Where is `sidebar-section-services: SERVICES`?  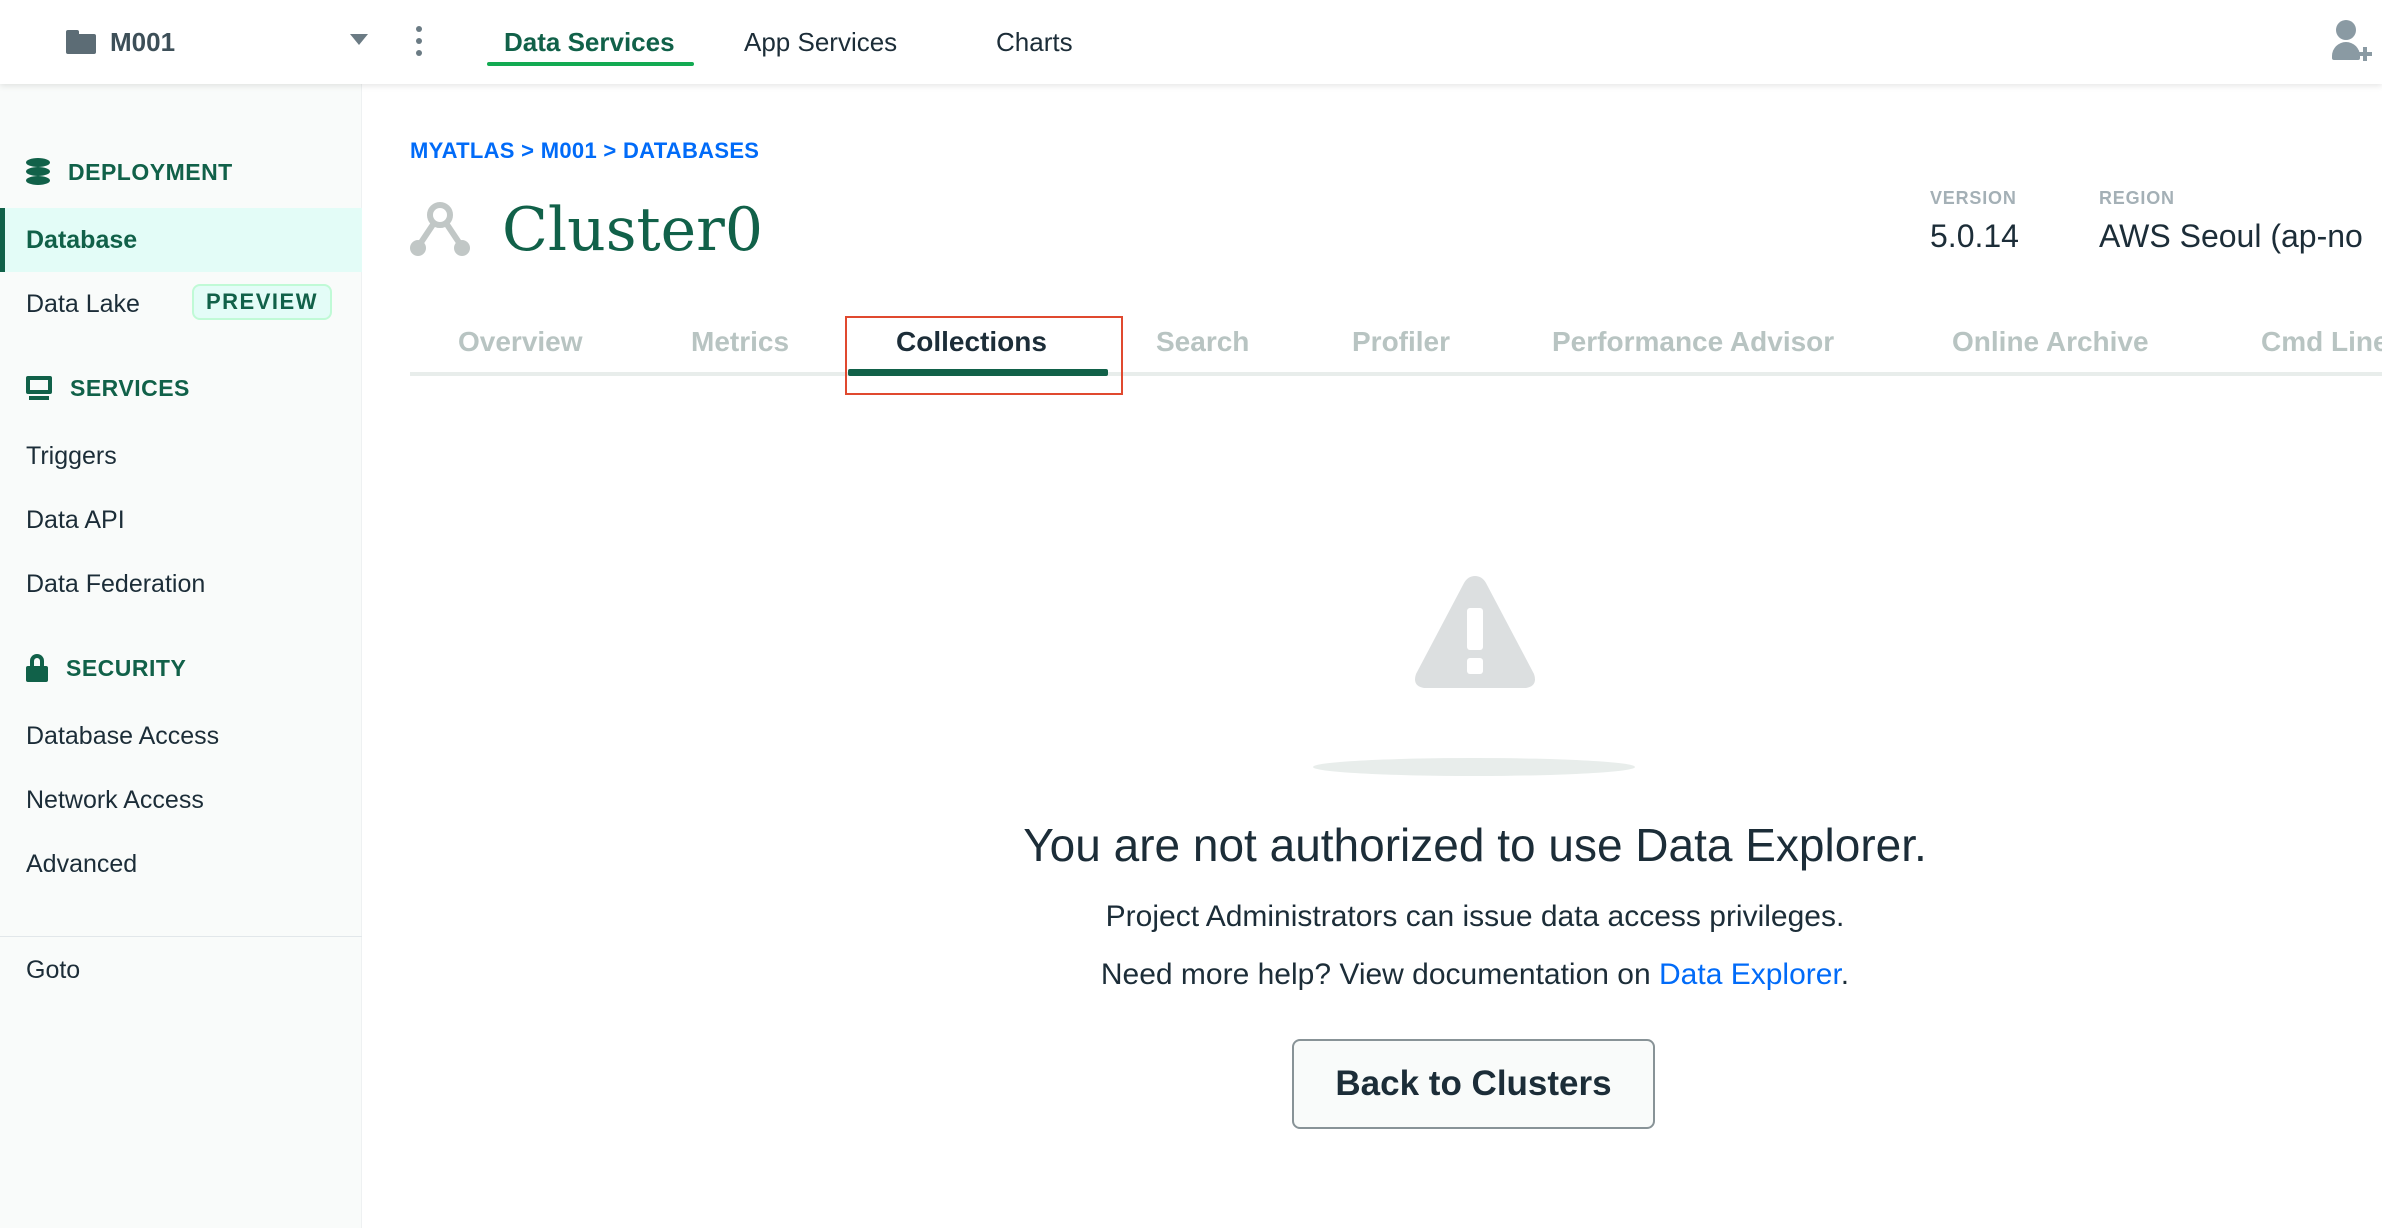
sidebar-section-services: SERVICES is located at coordinates (108, 388).